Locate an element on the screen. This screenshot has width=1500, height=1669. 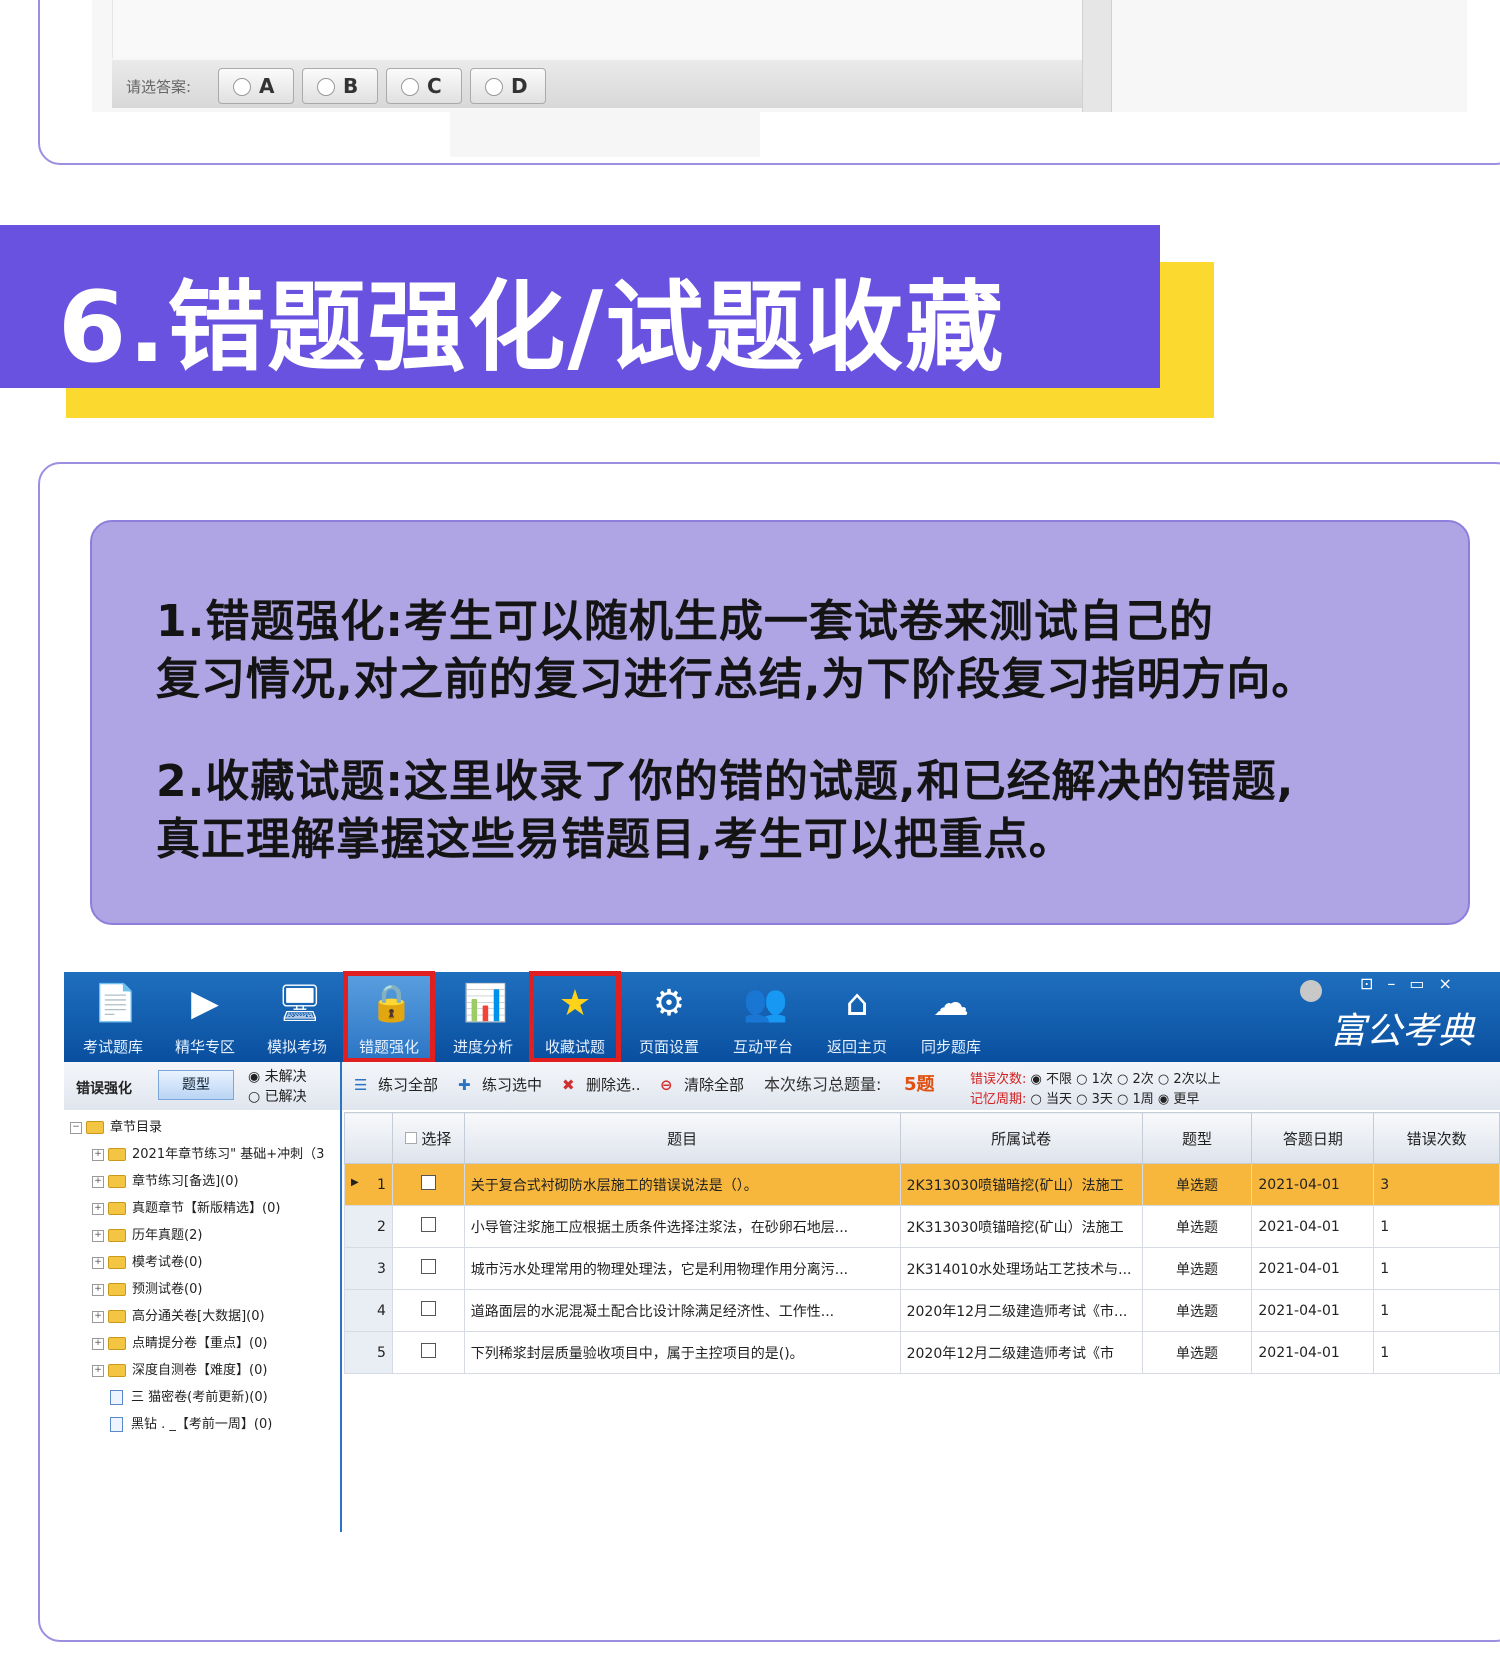
description-line-2: 复习情况,对之前的复习进行总结,为下阶段复习指明方向。 is located at coordinates (736, 679).